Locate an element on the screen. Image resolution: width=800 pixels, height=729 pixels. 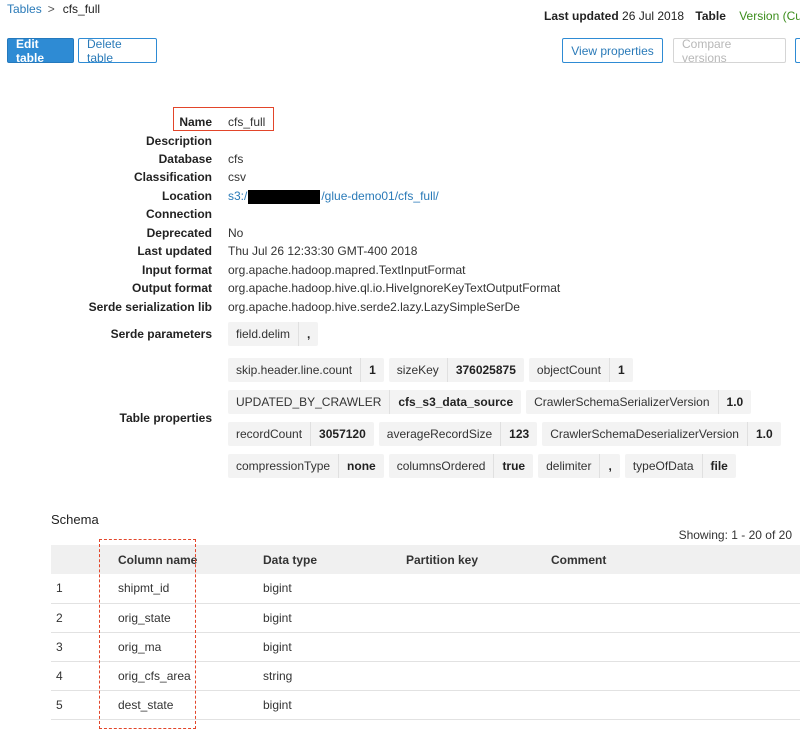
param-key: UPDATED_BY_CRAWLER is located at coordinates (309, 402).